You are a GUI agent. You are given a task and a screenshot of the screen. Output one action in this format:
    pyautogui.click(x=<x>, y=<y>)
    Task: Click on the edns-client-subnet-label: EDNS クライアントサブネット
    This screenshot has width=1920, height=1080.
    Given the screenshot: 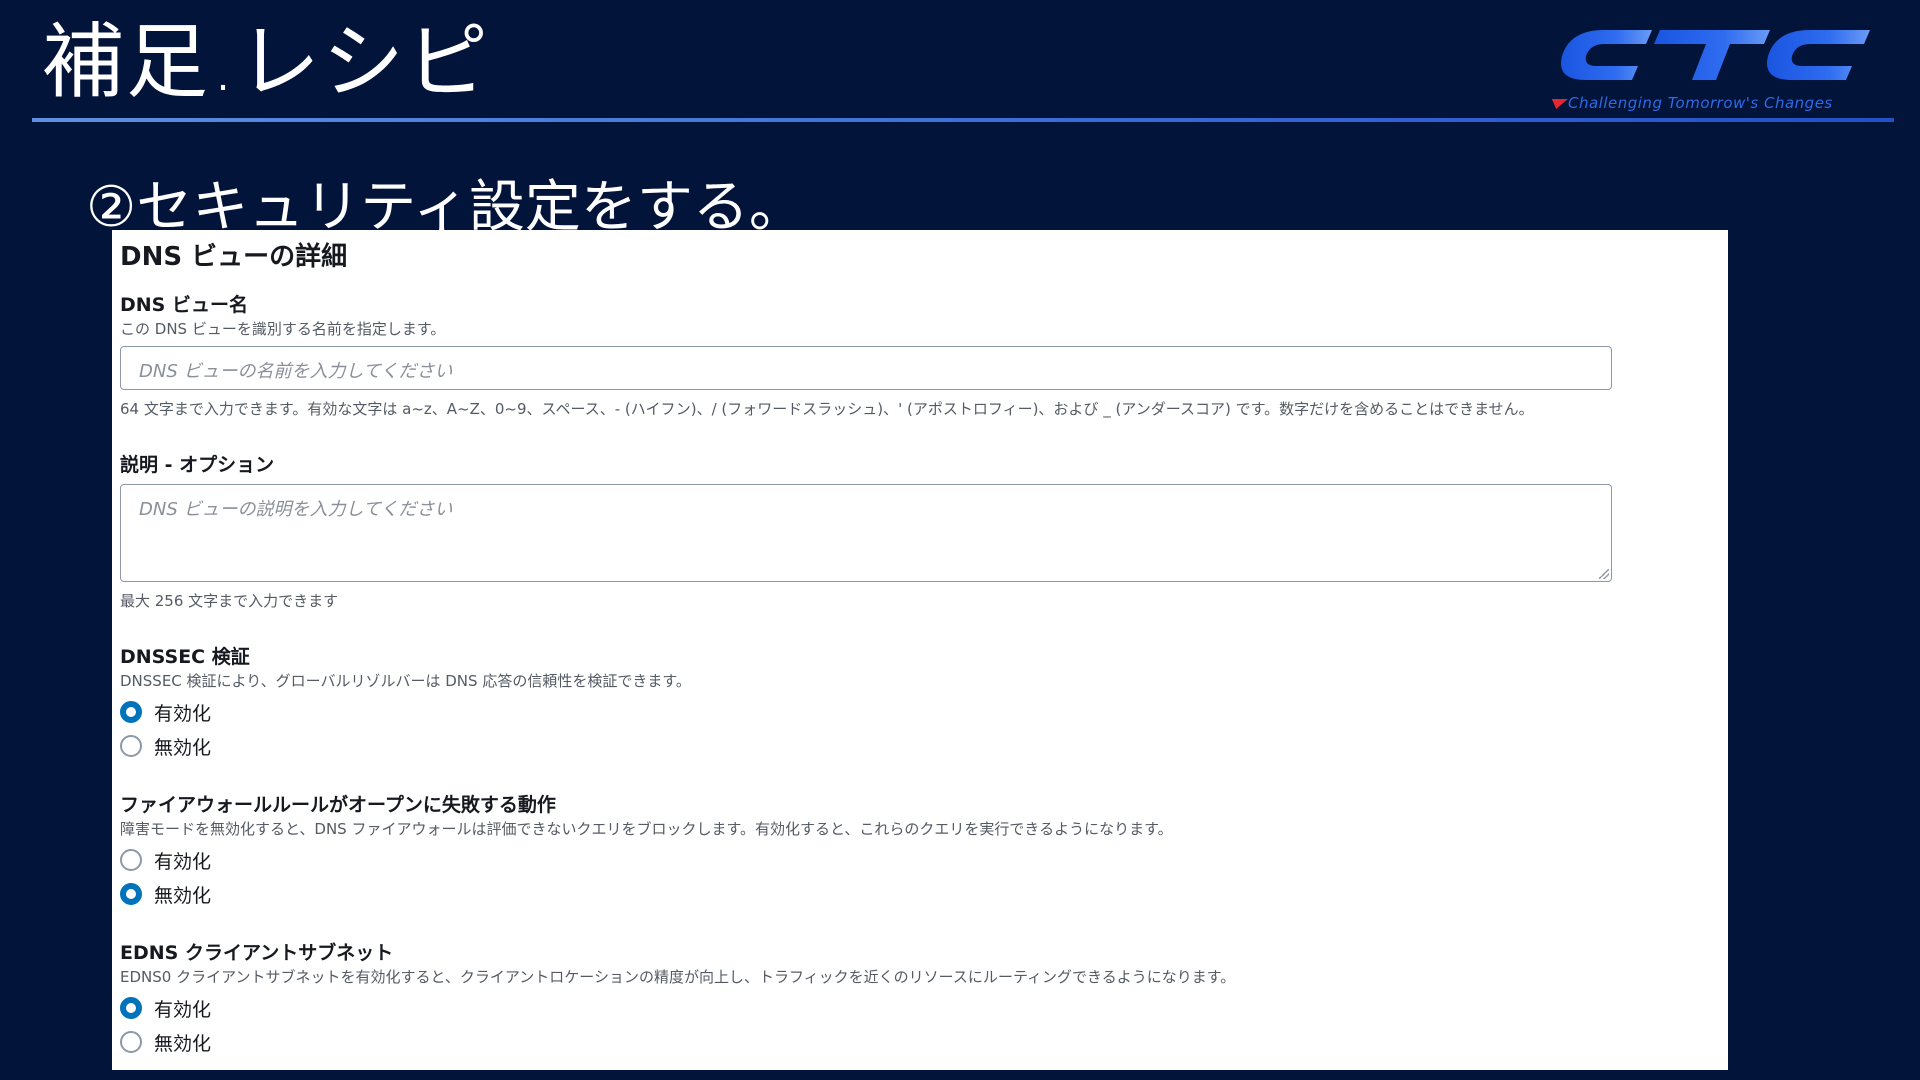 What is the action you would take?
    pyautogui.click(x=257, y=953)
    